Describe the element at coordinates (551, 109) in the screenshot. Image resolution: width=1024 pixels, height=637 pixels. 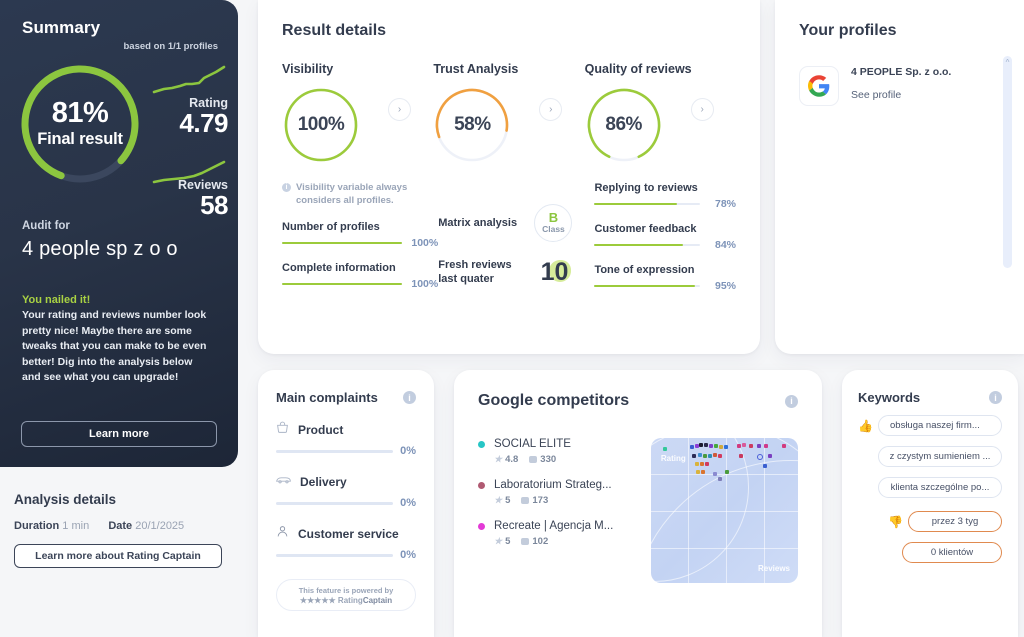
I see `trust-details-chevron: ›` at that location.